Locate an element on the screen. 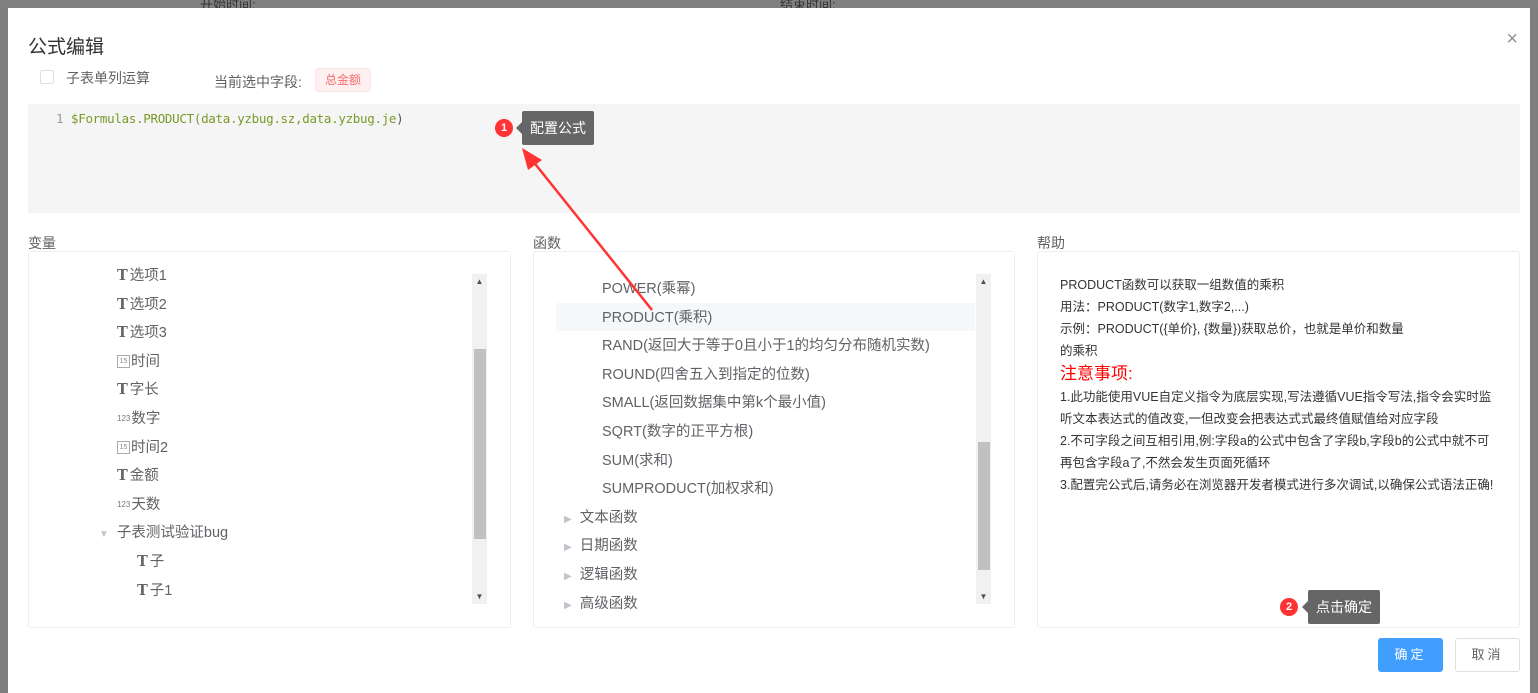  code-end: ) is located at coordinates (400, 118).